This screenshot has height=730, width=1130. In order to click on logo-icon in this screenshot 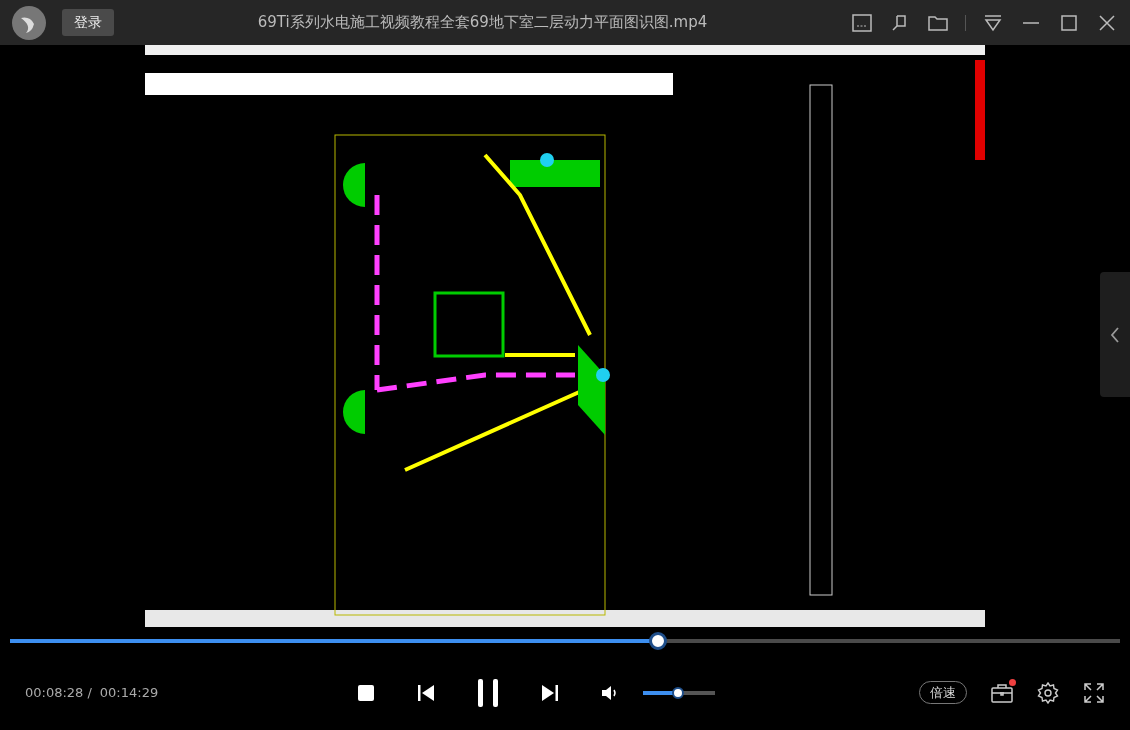, I will do `click(29, 22)`.